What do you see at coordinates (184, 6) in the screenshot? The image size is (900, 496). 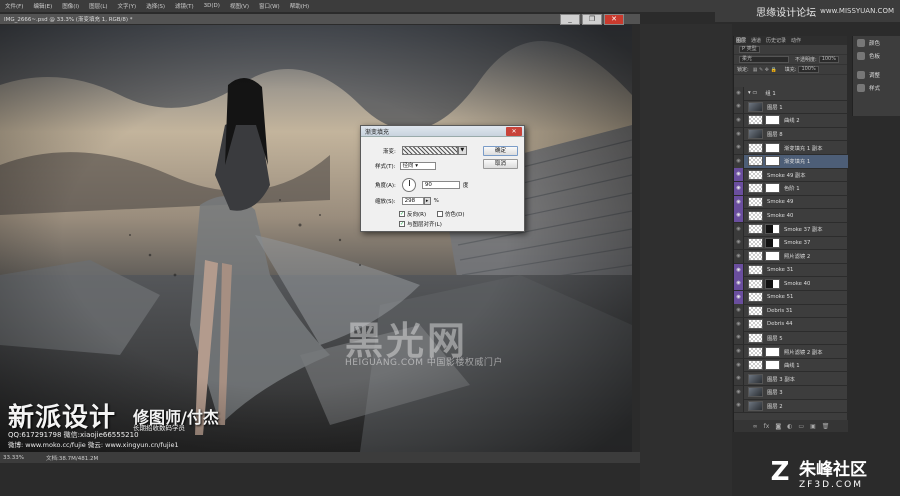 I see `menu-item: 滤镜(T)` at bounding box center [184, 6].